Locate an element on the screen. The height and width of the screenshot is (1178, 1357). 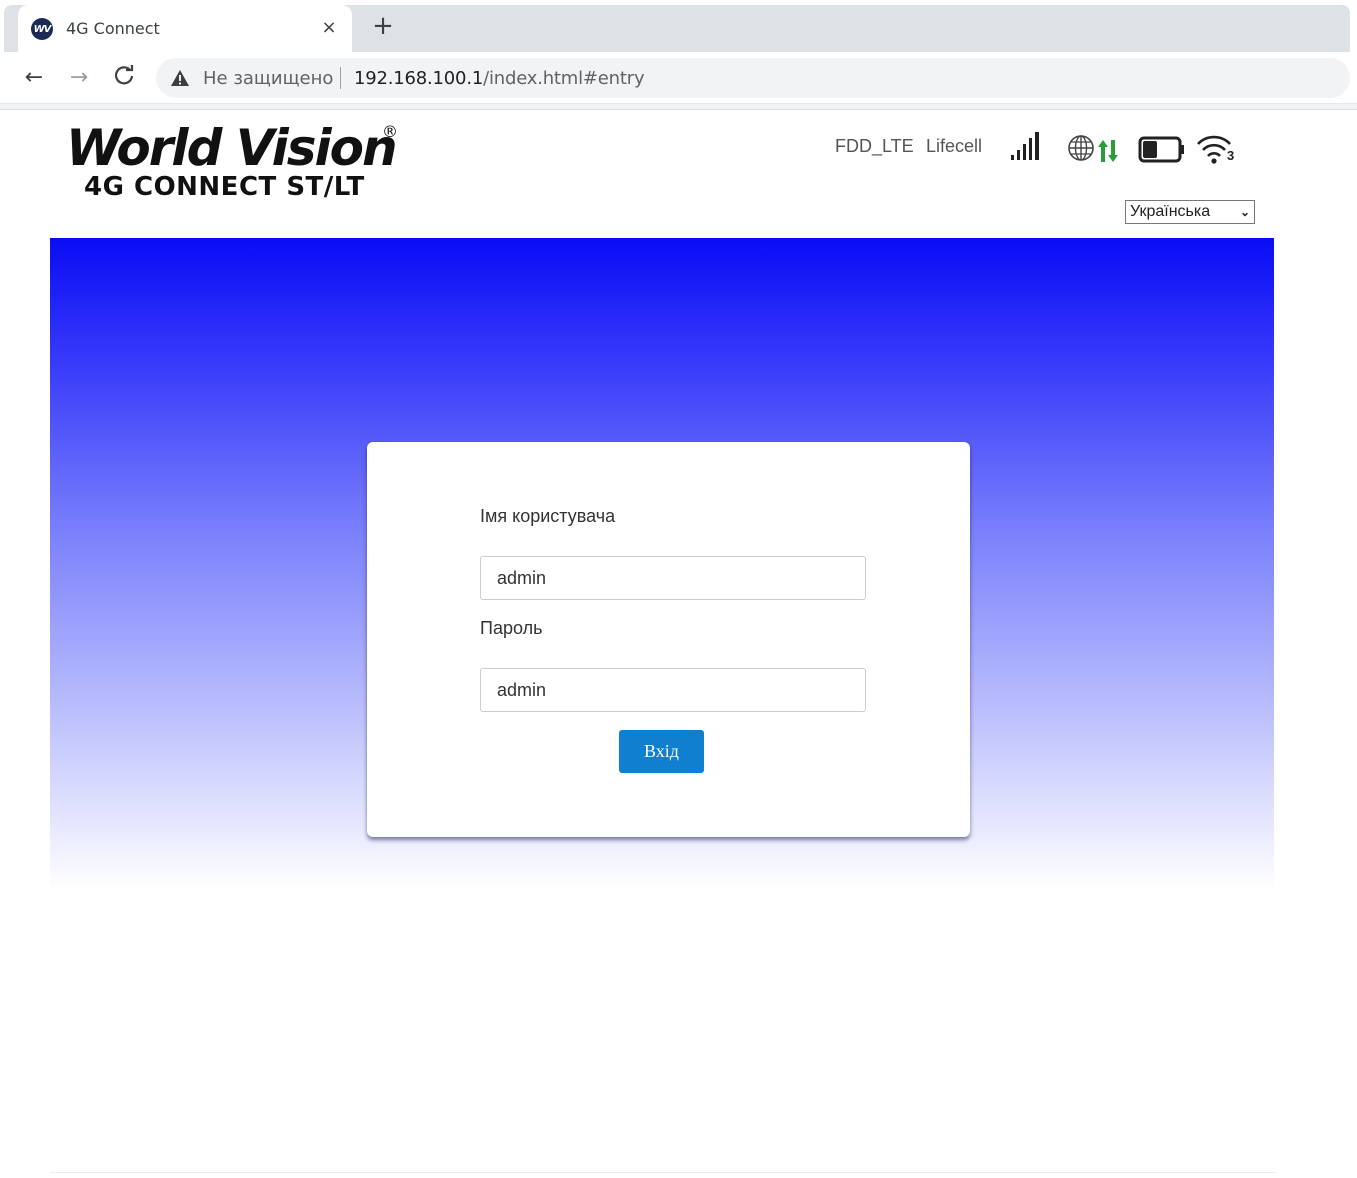
wifi-clients-count: 3 is located at coordinates (1231, 155).